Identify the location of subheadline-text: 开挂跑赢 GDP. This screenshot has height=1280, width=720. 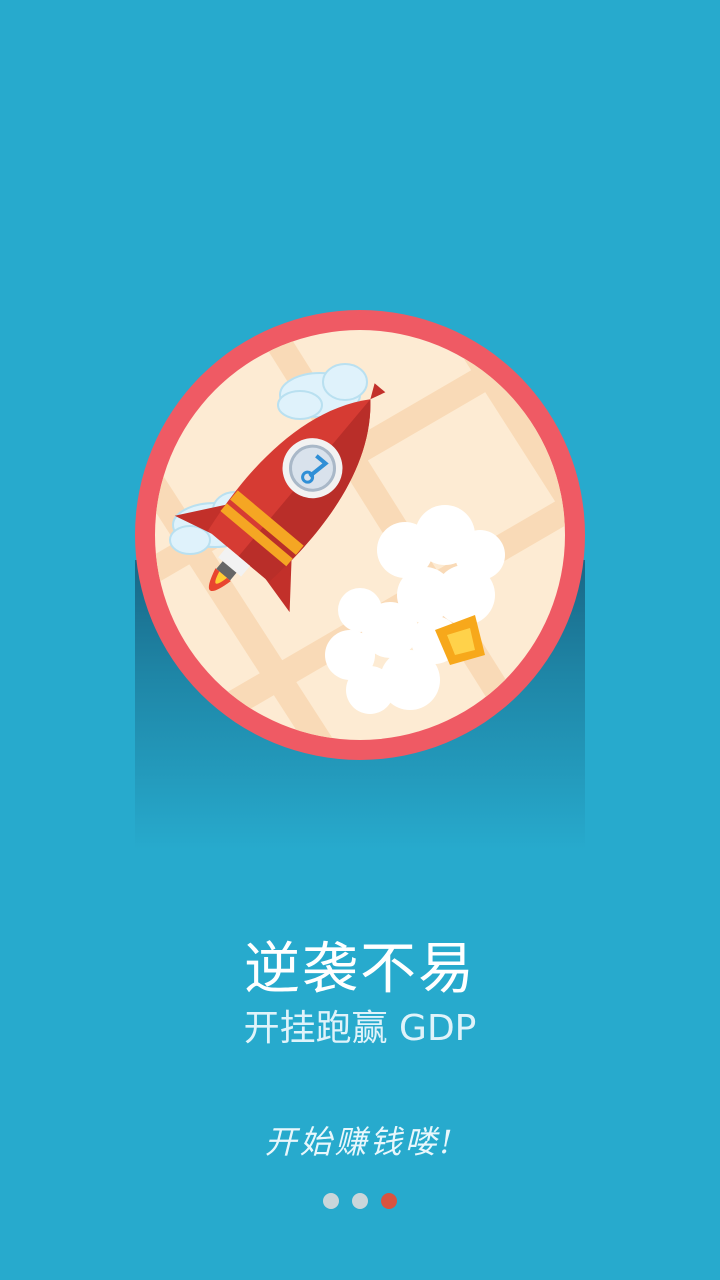
(360, 1028).